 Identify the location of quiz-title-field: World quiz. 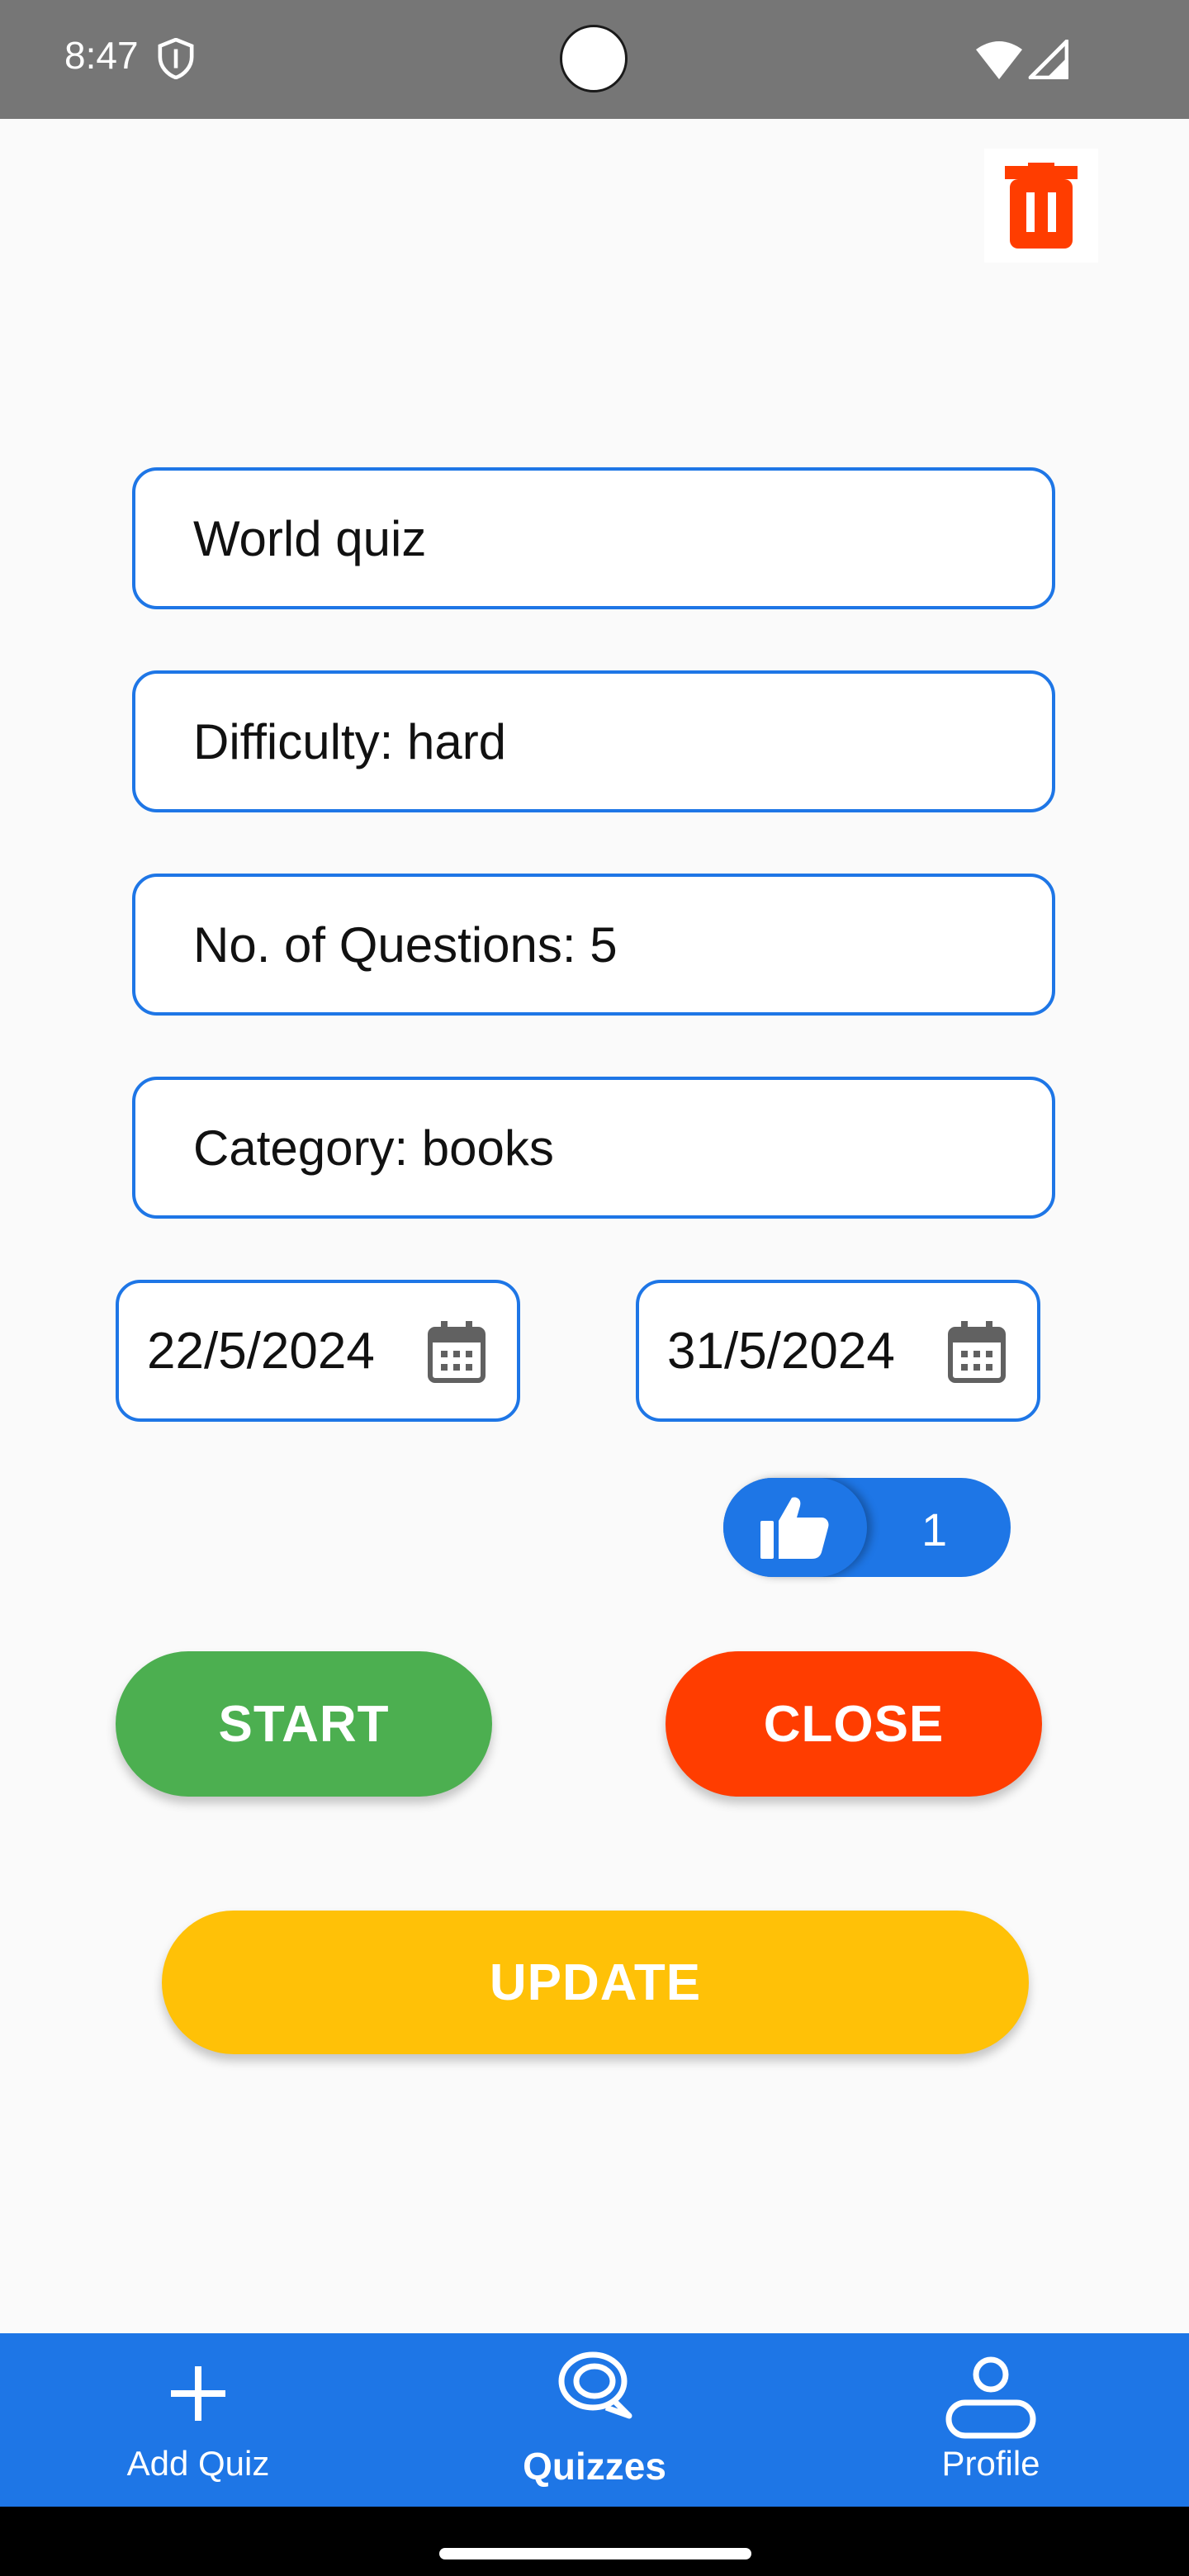
(593, 538).